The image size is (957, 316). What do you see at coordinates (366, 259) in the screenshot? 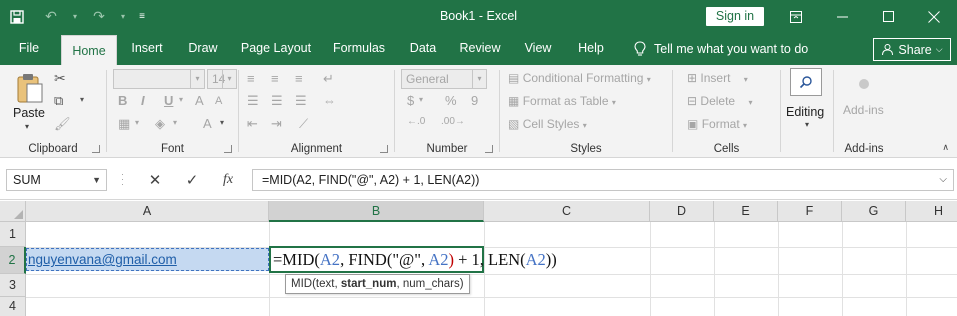
I see `formula-token: , FIND(` at bounding box center [366, 259].